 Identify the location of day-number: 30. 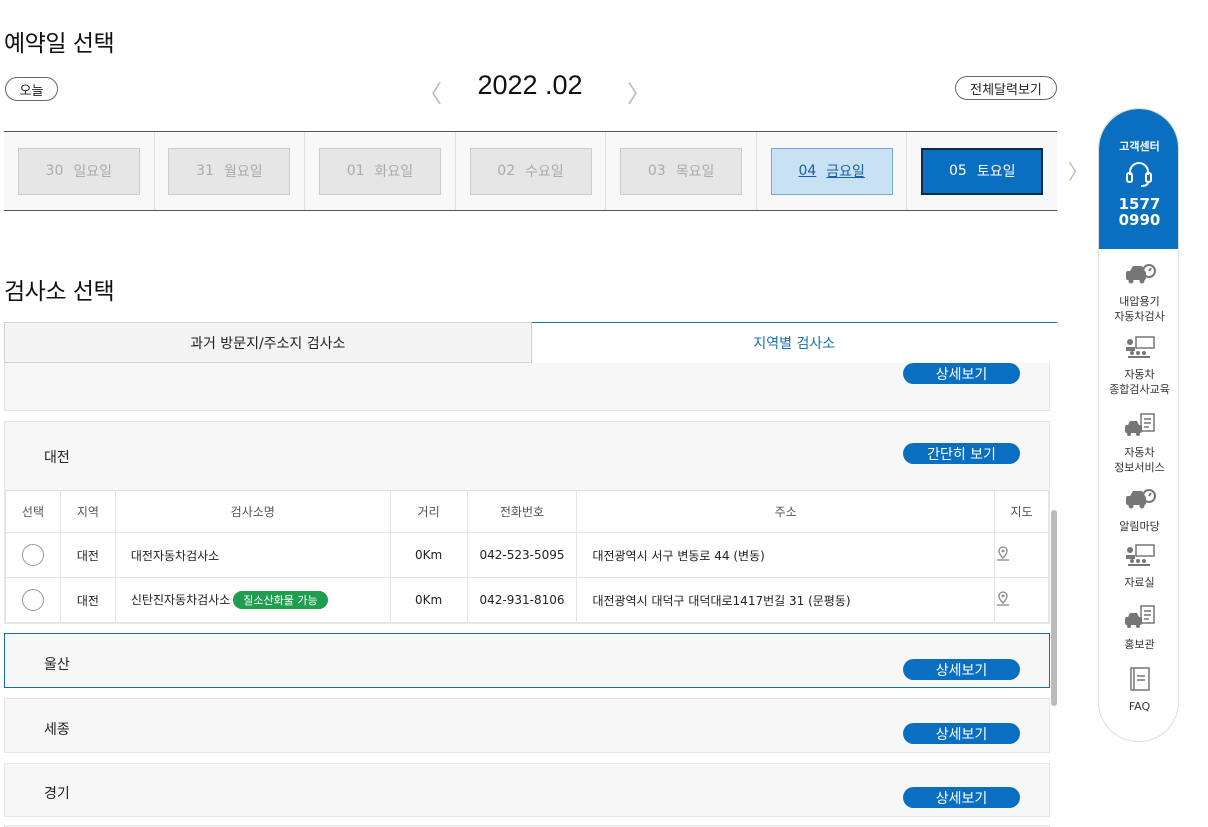
(54, 171).